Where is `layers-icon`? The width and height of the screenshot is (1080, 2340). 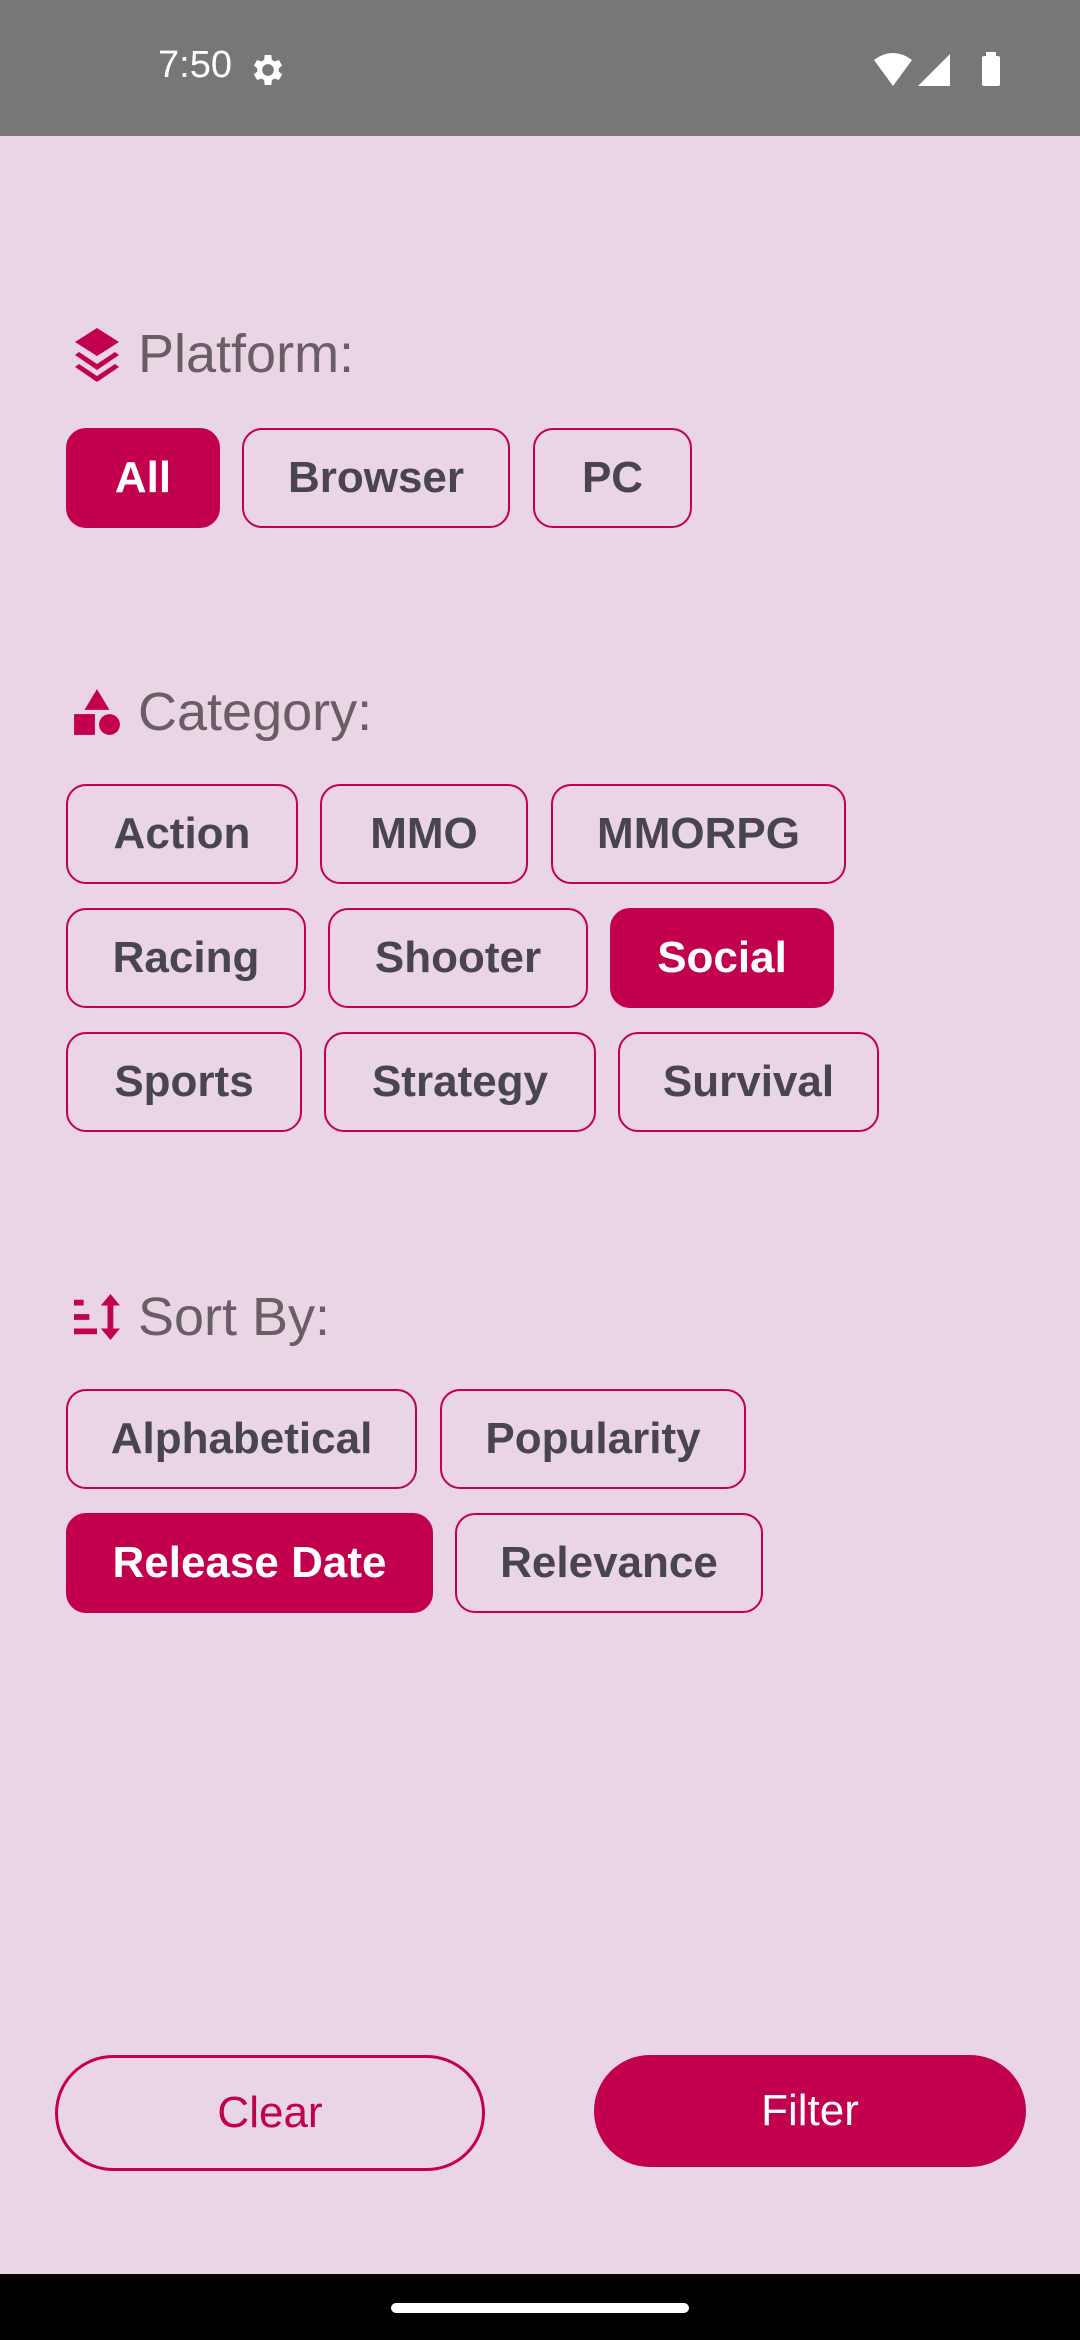
layers-icon is located at coordinates (97, 354).